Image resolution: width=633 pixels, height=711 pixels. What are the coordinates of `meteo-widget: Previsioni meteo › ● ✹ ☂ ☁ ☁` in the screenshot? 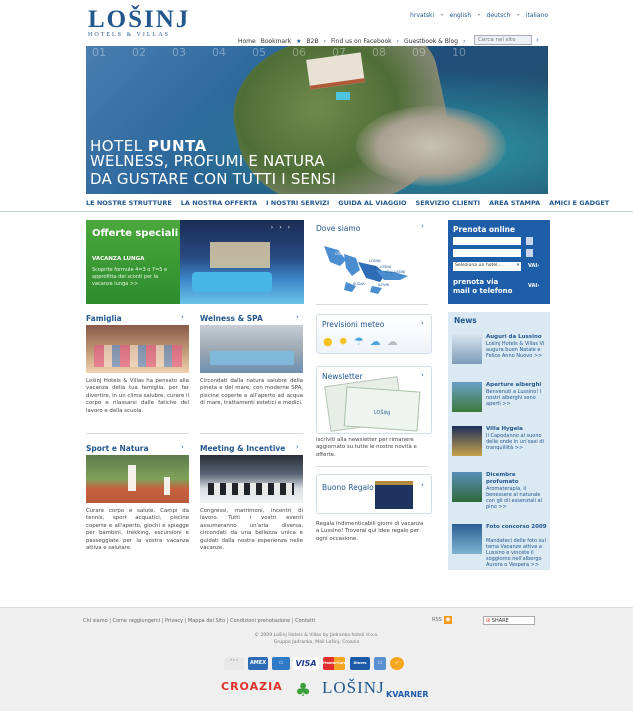 It's located at (374, 334).